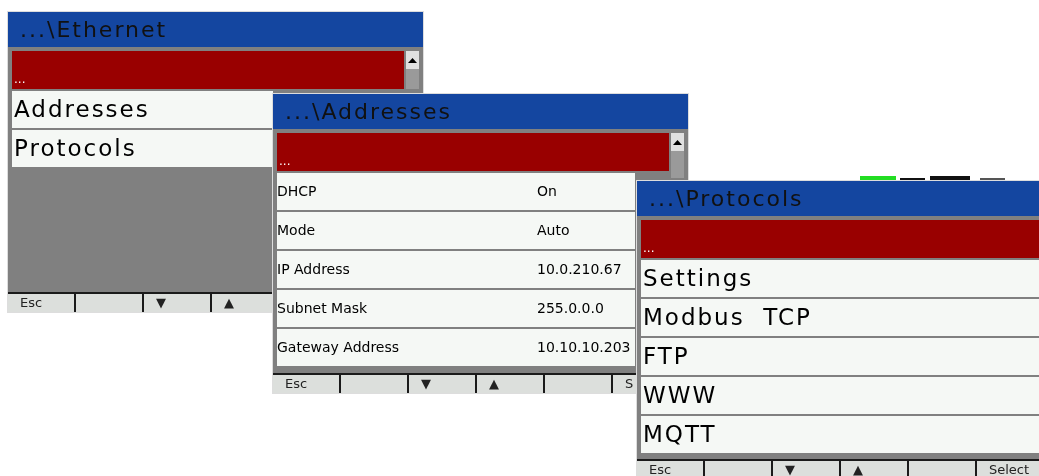  I want to click on setting-label: IP Address, so click(314, 269).